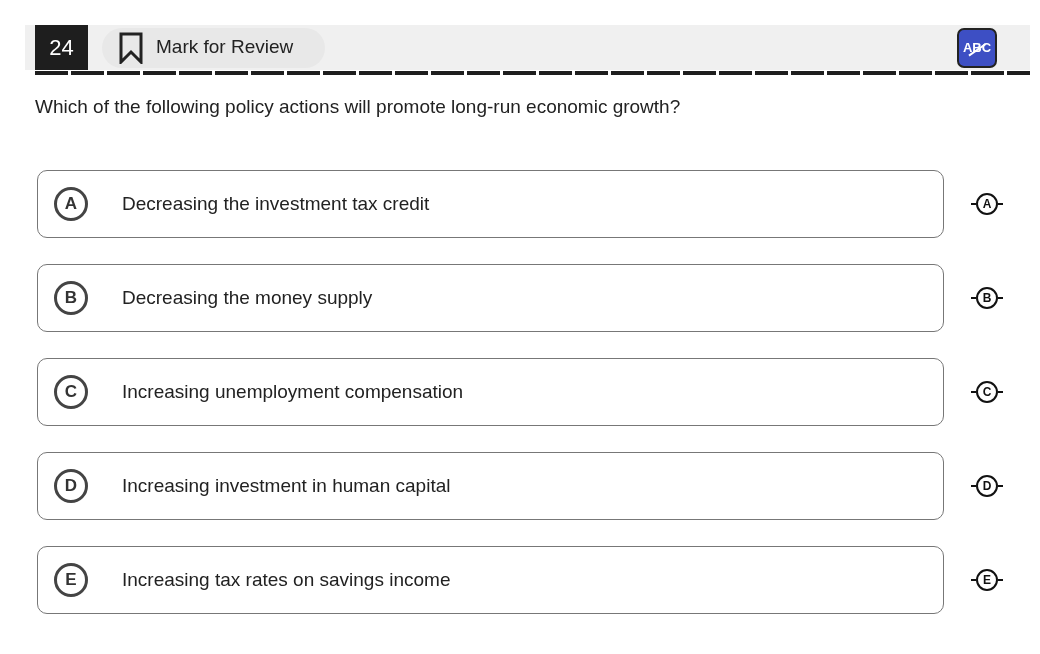 This screenshot has width=1040, height=654. What do you see at coordinates (71, 580) in the screenshot?
I see `option-letter: E` at bounding box center [71, 580].